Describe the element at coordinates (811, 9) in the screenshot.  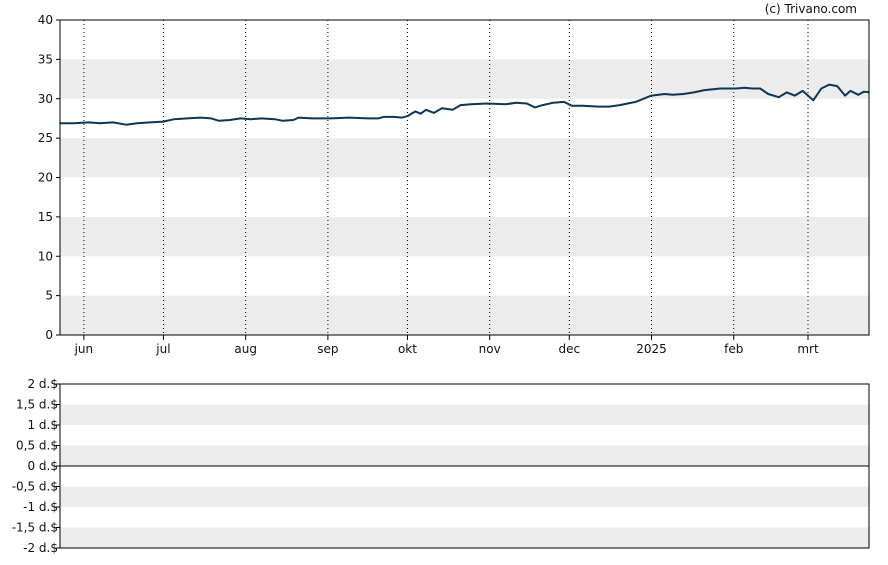
I see `trivano-credit: (c) Trivano.com` at that location.